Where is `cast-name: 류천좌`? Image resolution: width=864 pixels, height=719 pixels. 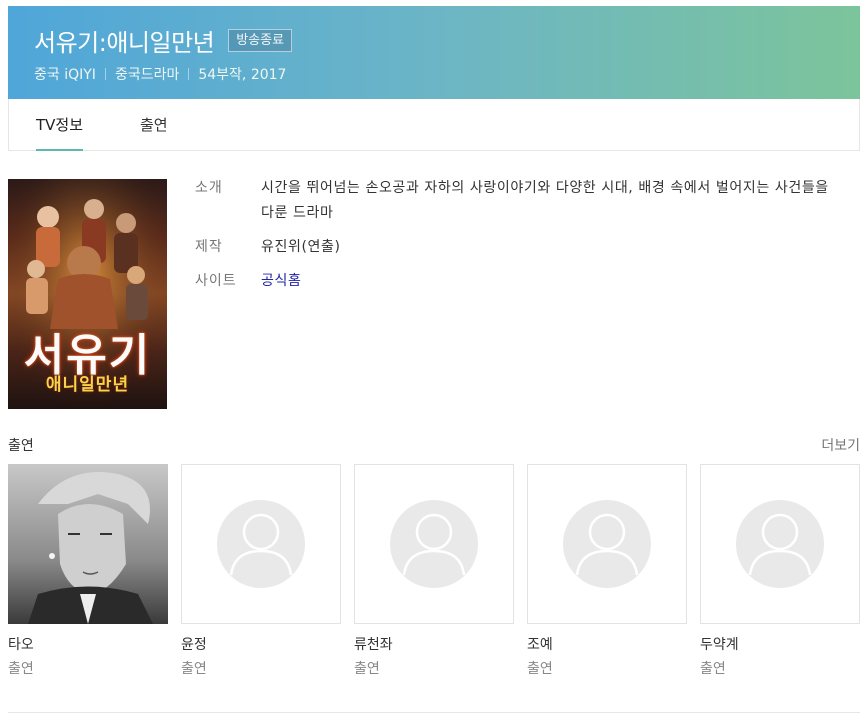
cast-name: 류천좌 is located at coordinates (434, 645).